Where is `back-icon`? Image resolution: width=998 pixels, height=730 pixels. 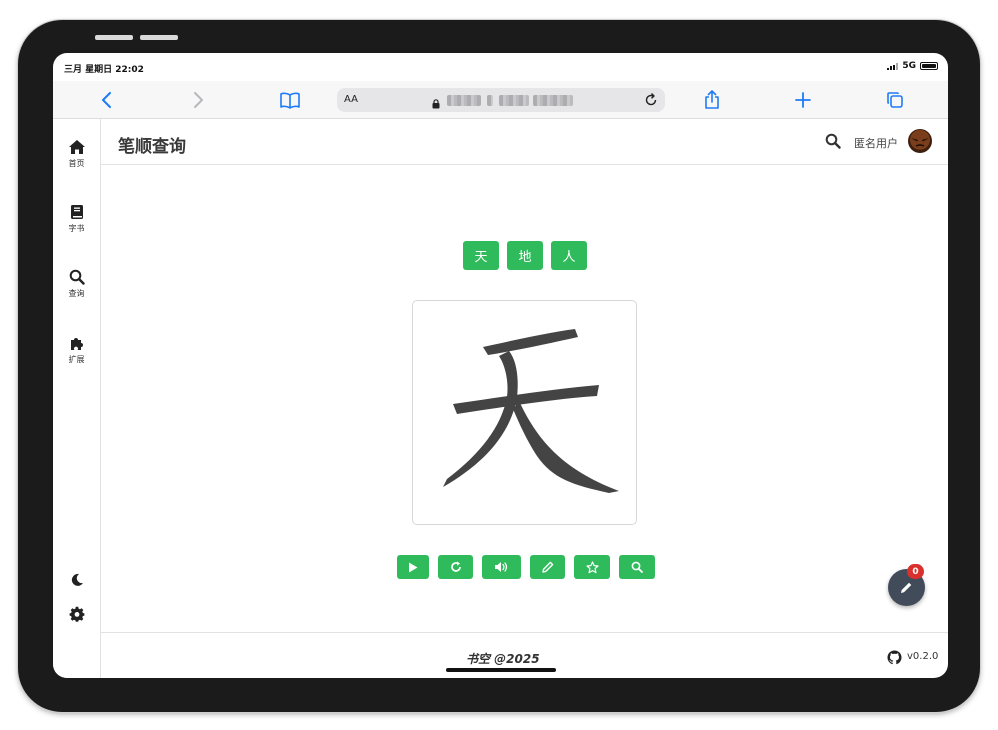
back-icon is located at coordinates (107, 100).